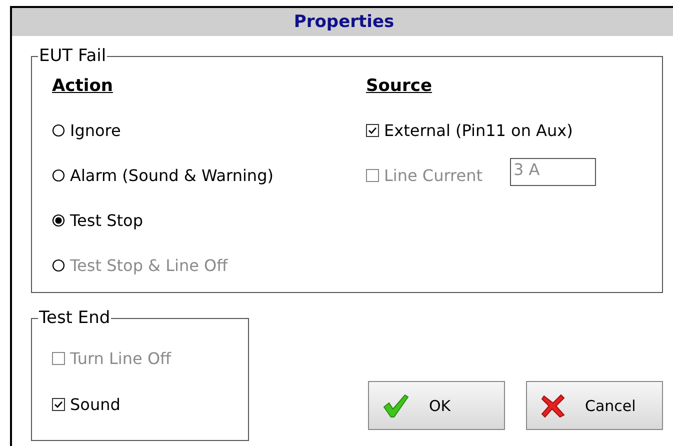 Image resolution: width=673 pixels, height=446 pixels. I want to click on window-title: Properties, so click(344, 22).